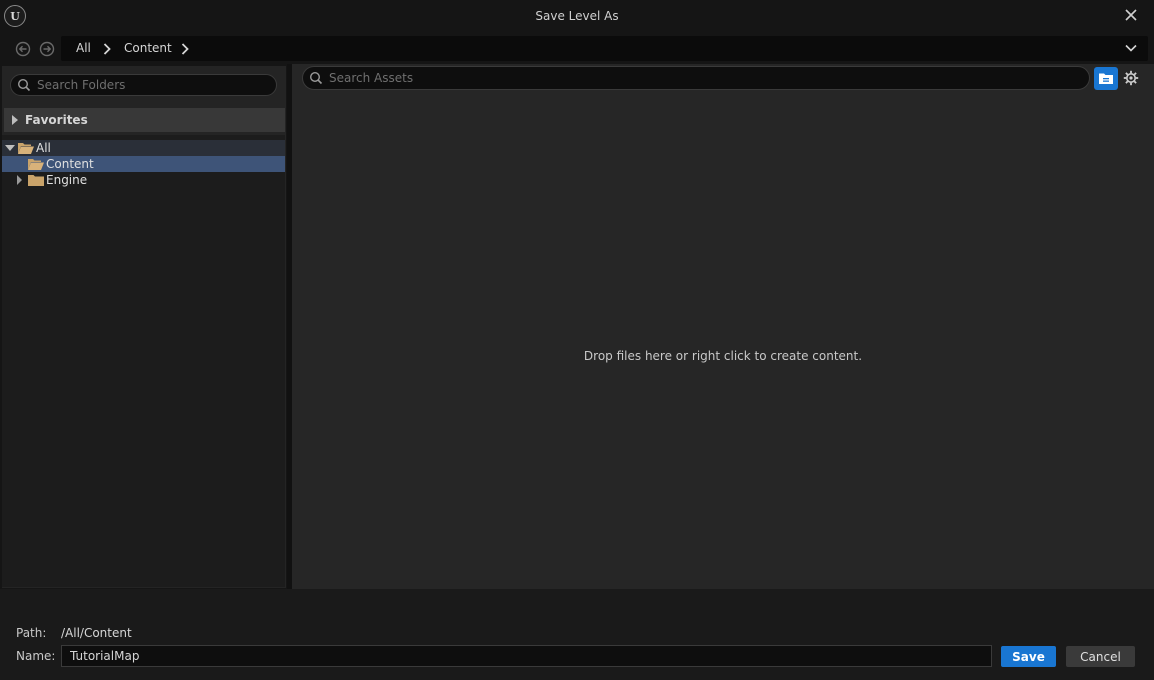  What do you see at coordinates (1028, 656) in the screenshot?
I see `save-button: Save` at bounding box center [1028, 656].